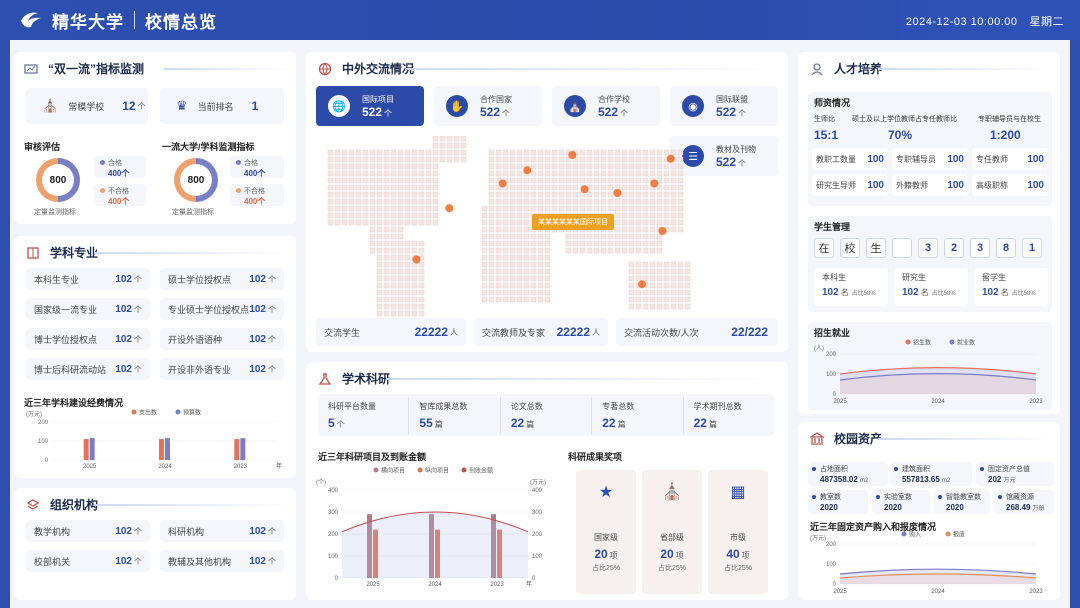 The width and height of the screenshot is (1080, 608). What do you see at coordinates (931, 287) in the screenshot?
I see `student-type-card: 研究生 102 名占比58%` at bounding box center [931, 287].